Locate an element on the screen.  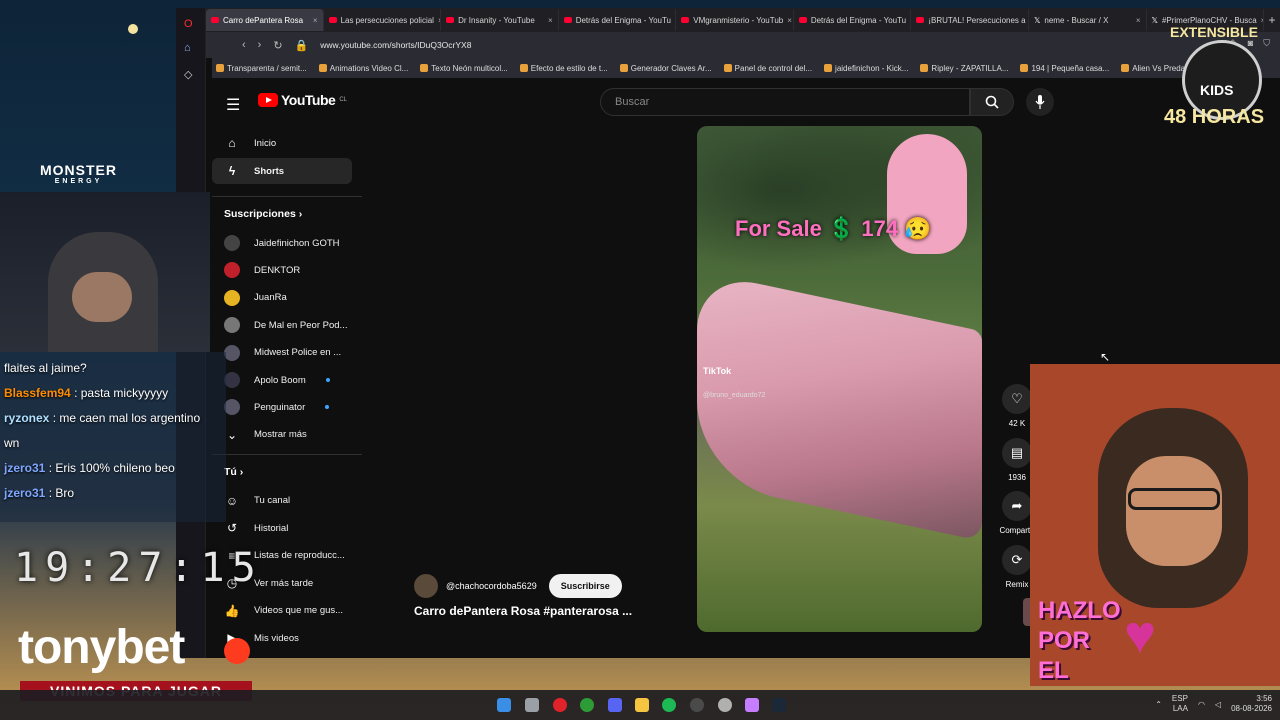
url-field: www.youtube.com/shorts/IDuQ3OcrYX8 is located at coordinates (395, 45).